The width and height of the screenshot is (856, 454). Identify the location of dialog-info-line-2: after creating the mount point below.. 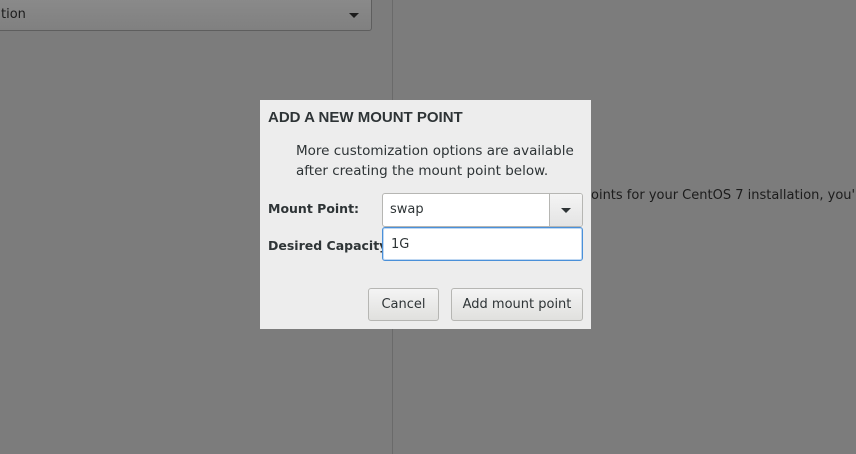
(422, 171).